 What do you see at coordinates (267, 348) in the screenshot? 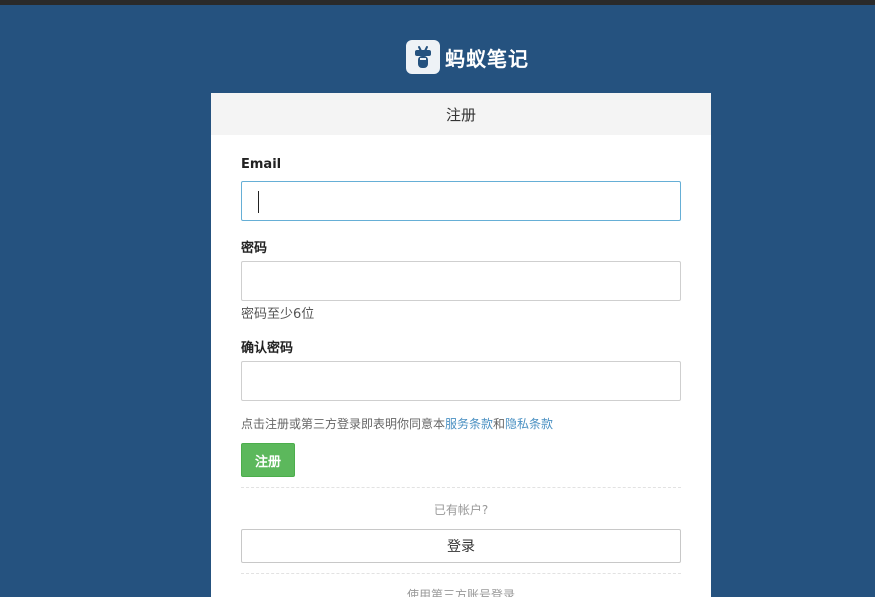
I see `confirm-password-label: 确认密码` at bounding box center [267, 348].